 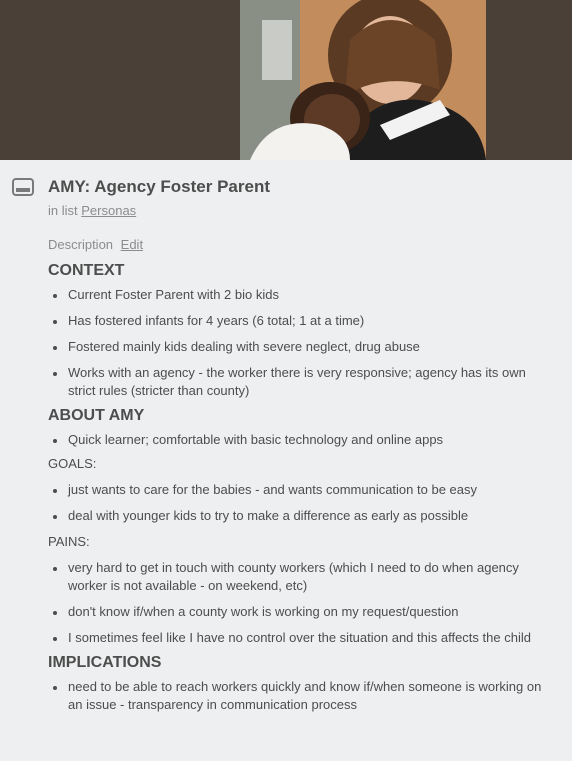 What do you see at coordinates (96, 415) in the screenshot?
I see `about-heading: ABOUT AMY` at bounding box center [96, 415].